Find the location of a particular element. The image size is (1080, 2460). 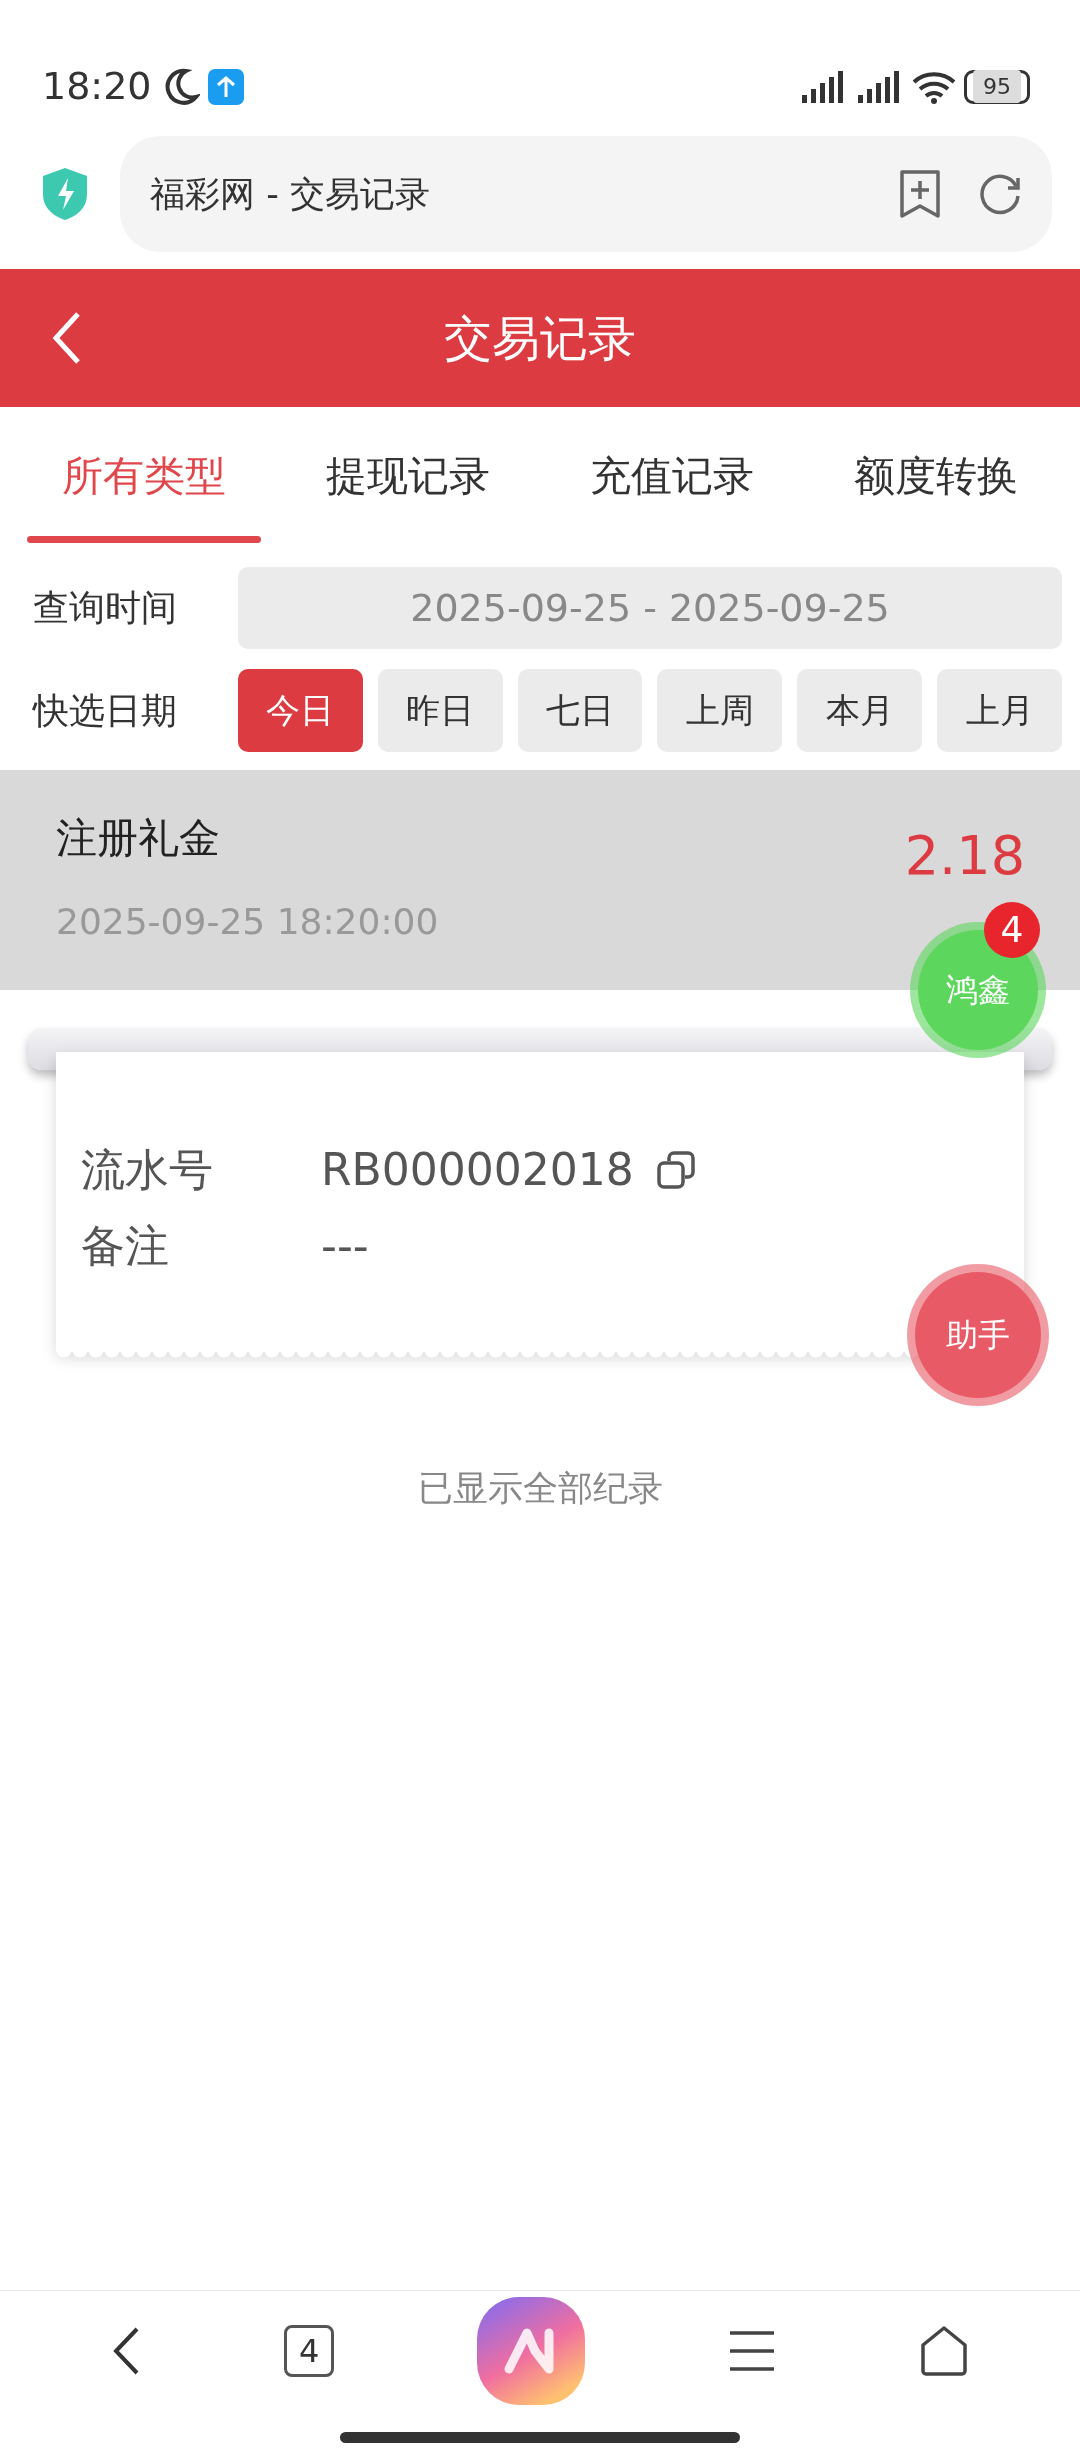

status-time: 18:20 is located at coordinates (97, 86).